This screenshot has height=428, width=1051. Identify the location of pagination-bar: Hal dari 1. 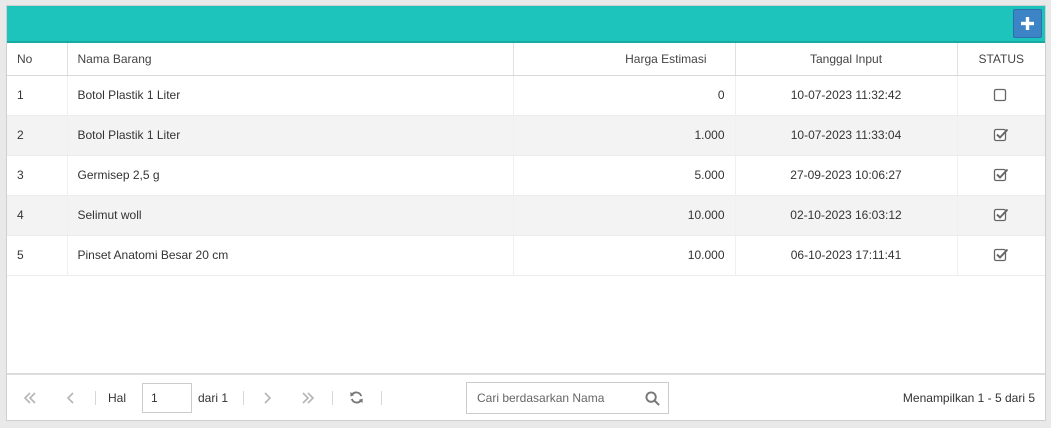
(526, 396).